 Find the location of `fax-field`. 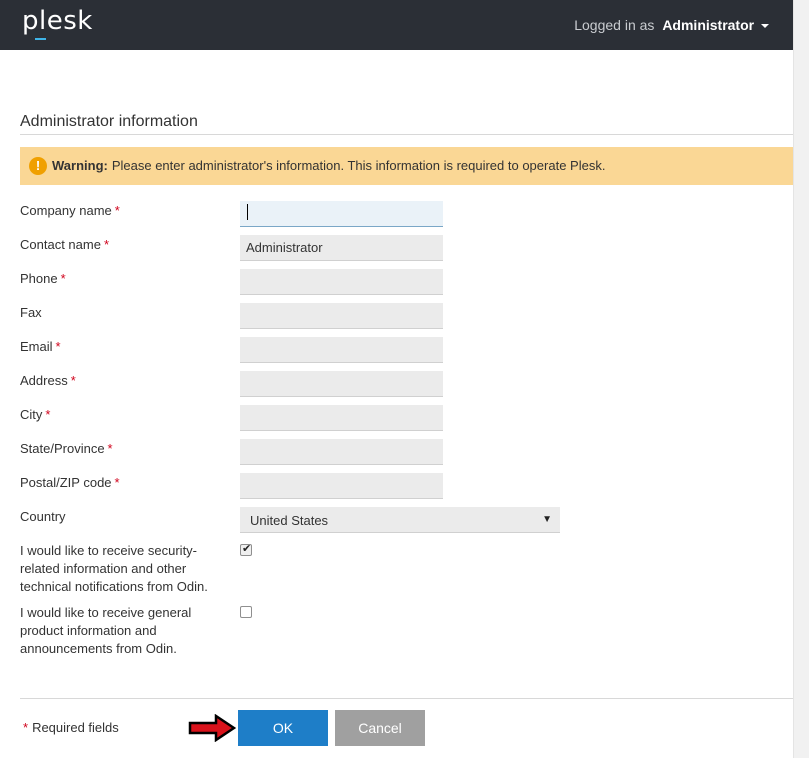

fax-field is located at coordinates (341, 316).